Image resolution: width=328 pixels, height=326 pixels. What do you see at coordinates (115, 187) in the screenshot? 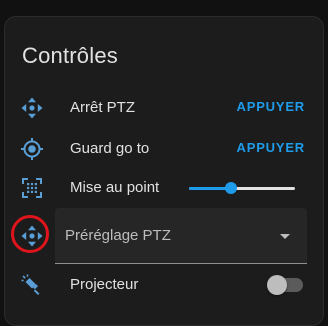
I see `row-label-focus: Mise au point` at bounding box center [115, 187].